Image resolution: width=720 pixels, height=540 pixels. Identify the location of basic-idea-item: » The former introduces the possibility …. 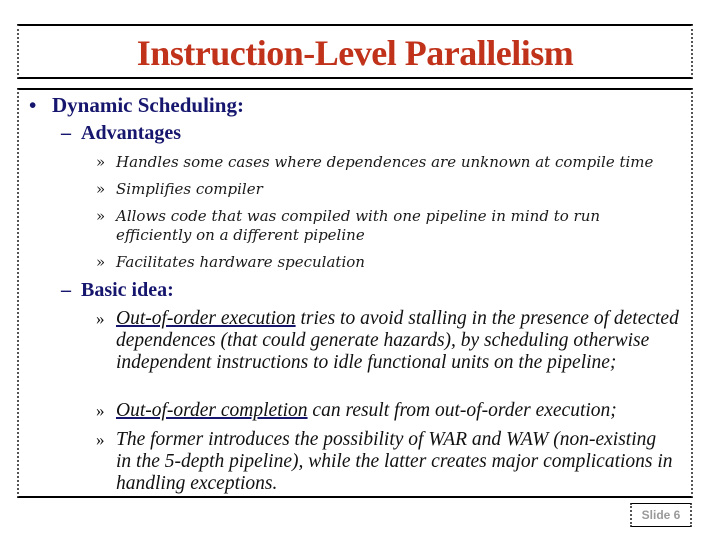
(386, 462).